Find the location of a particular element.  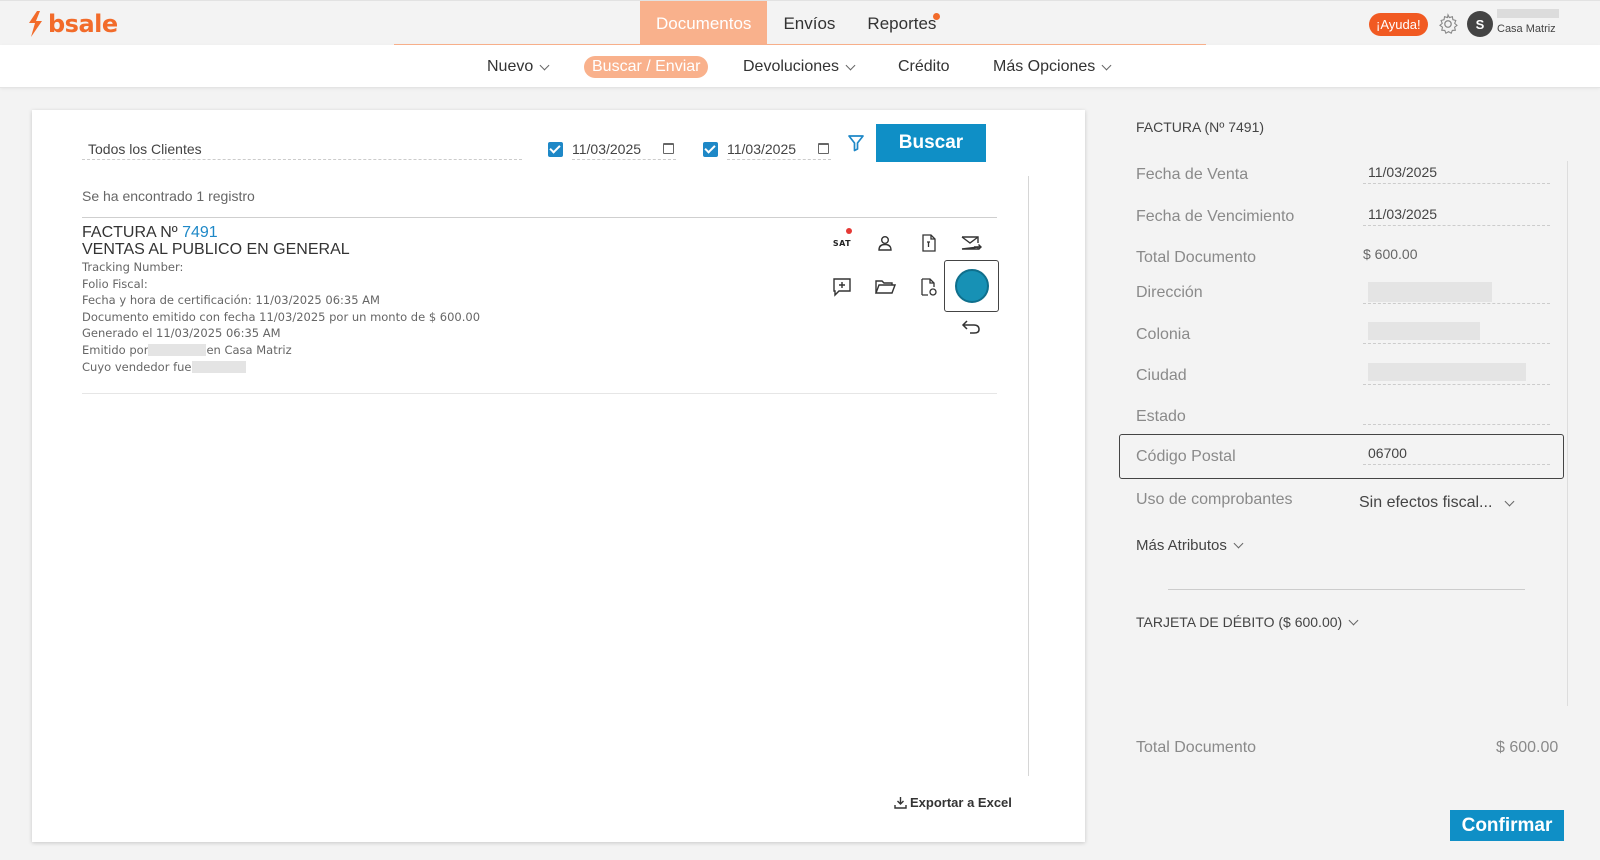

date-to-input: 11/03/2025 is located at coordinates (779, 149).